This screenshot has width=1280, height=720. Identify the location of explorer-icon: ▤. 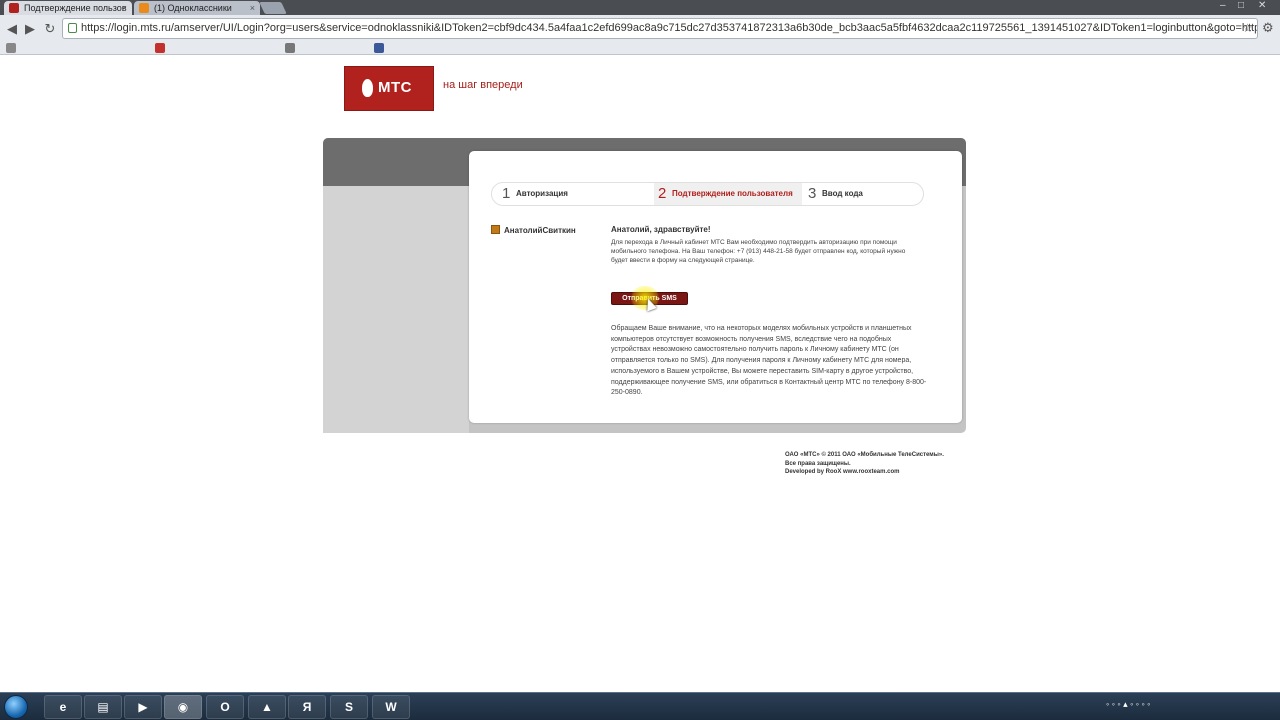
(103, 707).